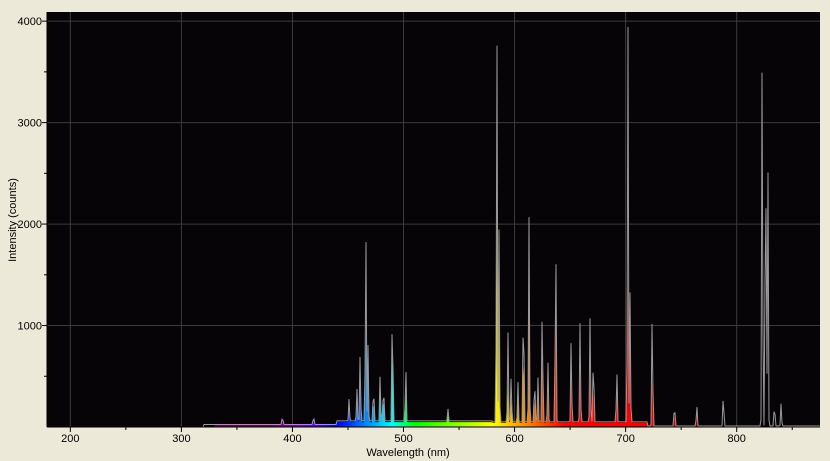  What do you see at coordinates (292, 439) in the screenshot?
I see `x-tick-label: 400` at bounding box center [292, 439].